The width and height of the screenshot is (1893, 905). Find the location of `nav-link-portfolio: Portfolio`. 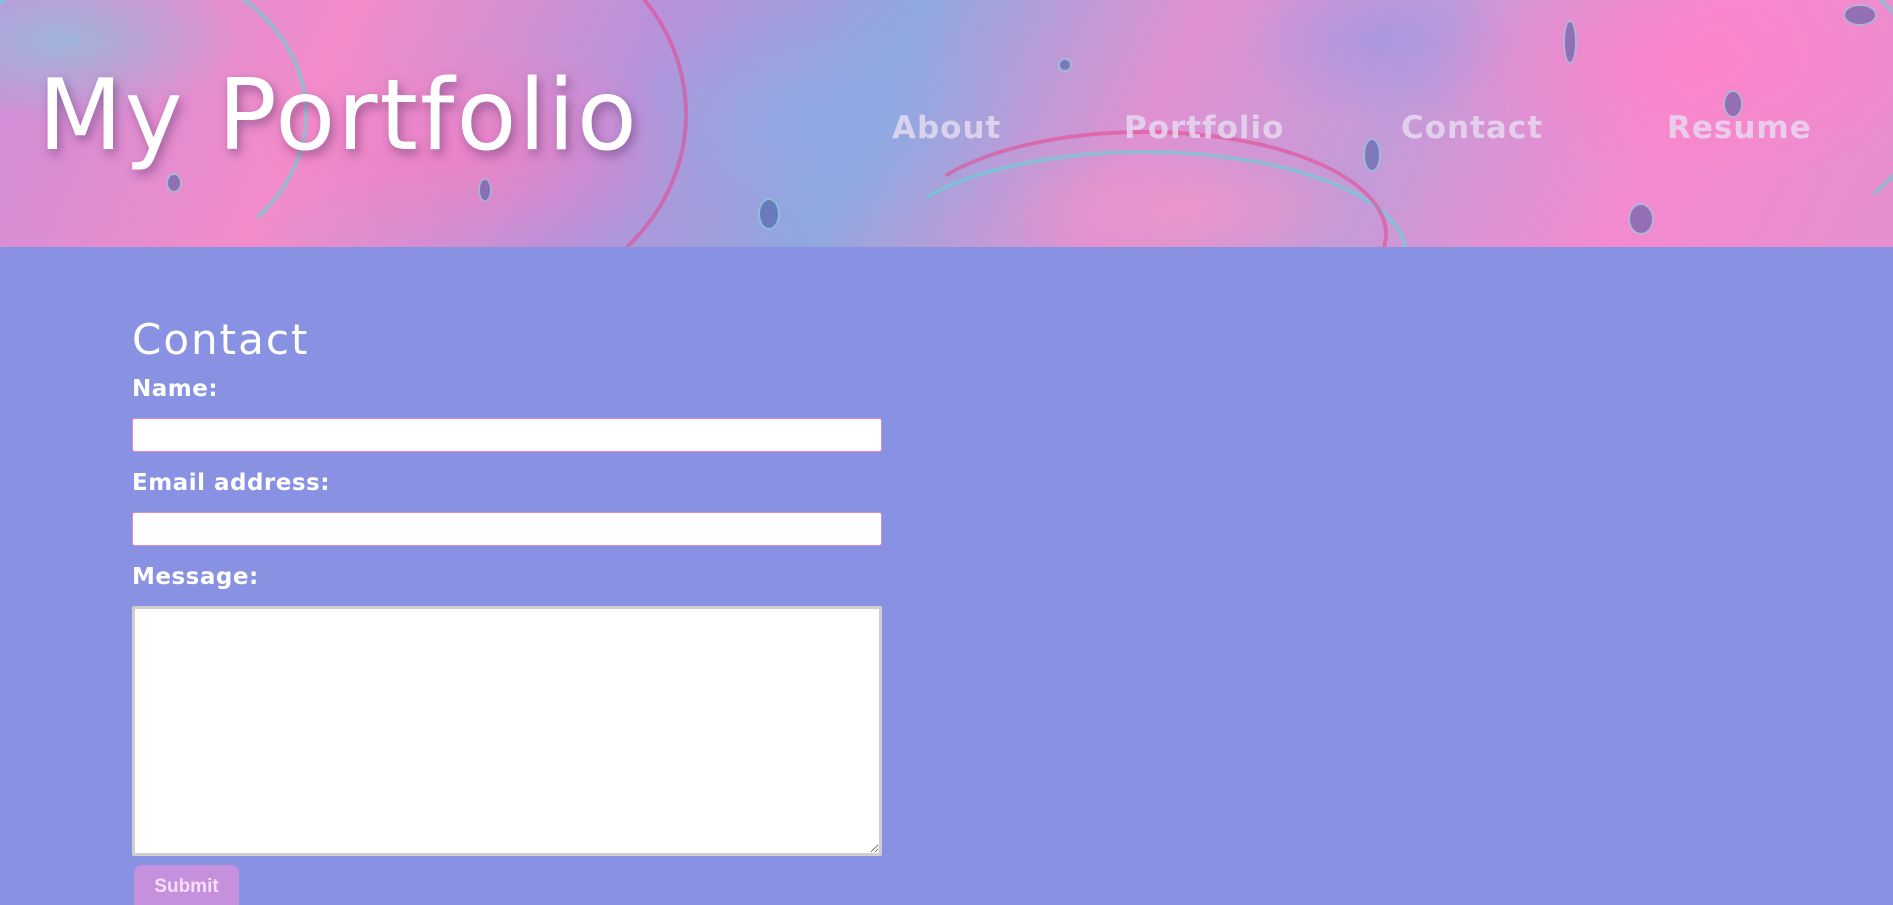

nav-link-portfolio: Portfolio is located at coordinates (1204, 128).